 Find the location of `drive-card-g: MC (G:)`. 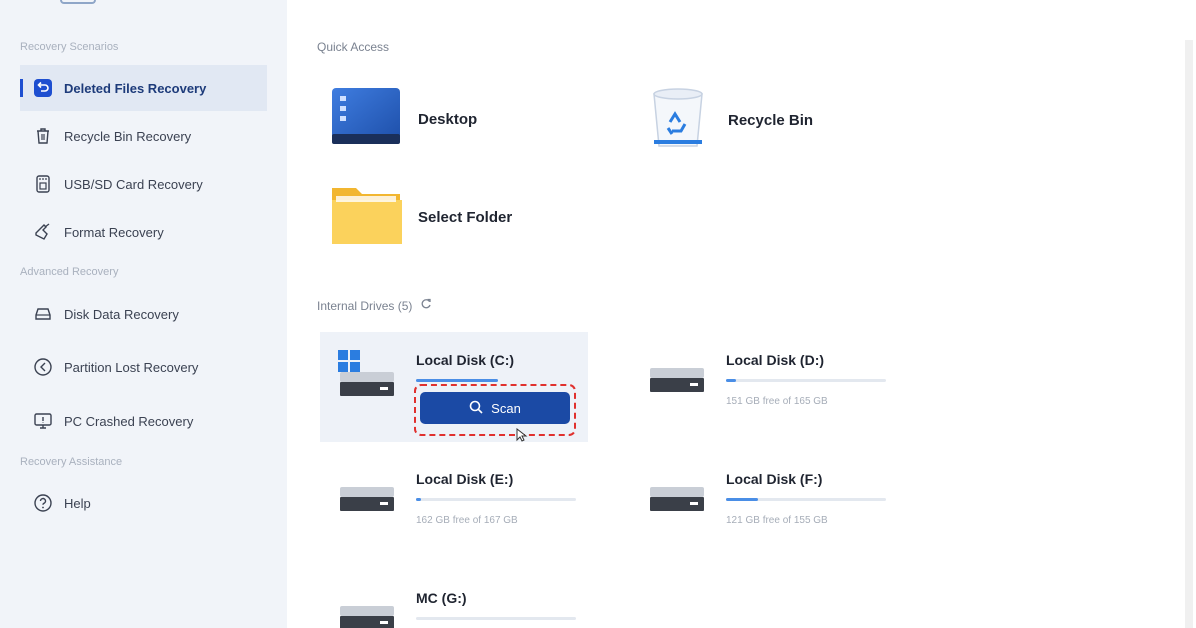

drive-card-g: MC (G:) is located at coordinates (454, 599).